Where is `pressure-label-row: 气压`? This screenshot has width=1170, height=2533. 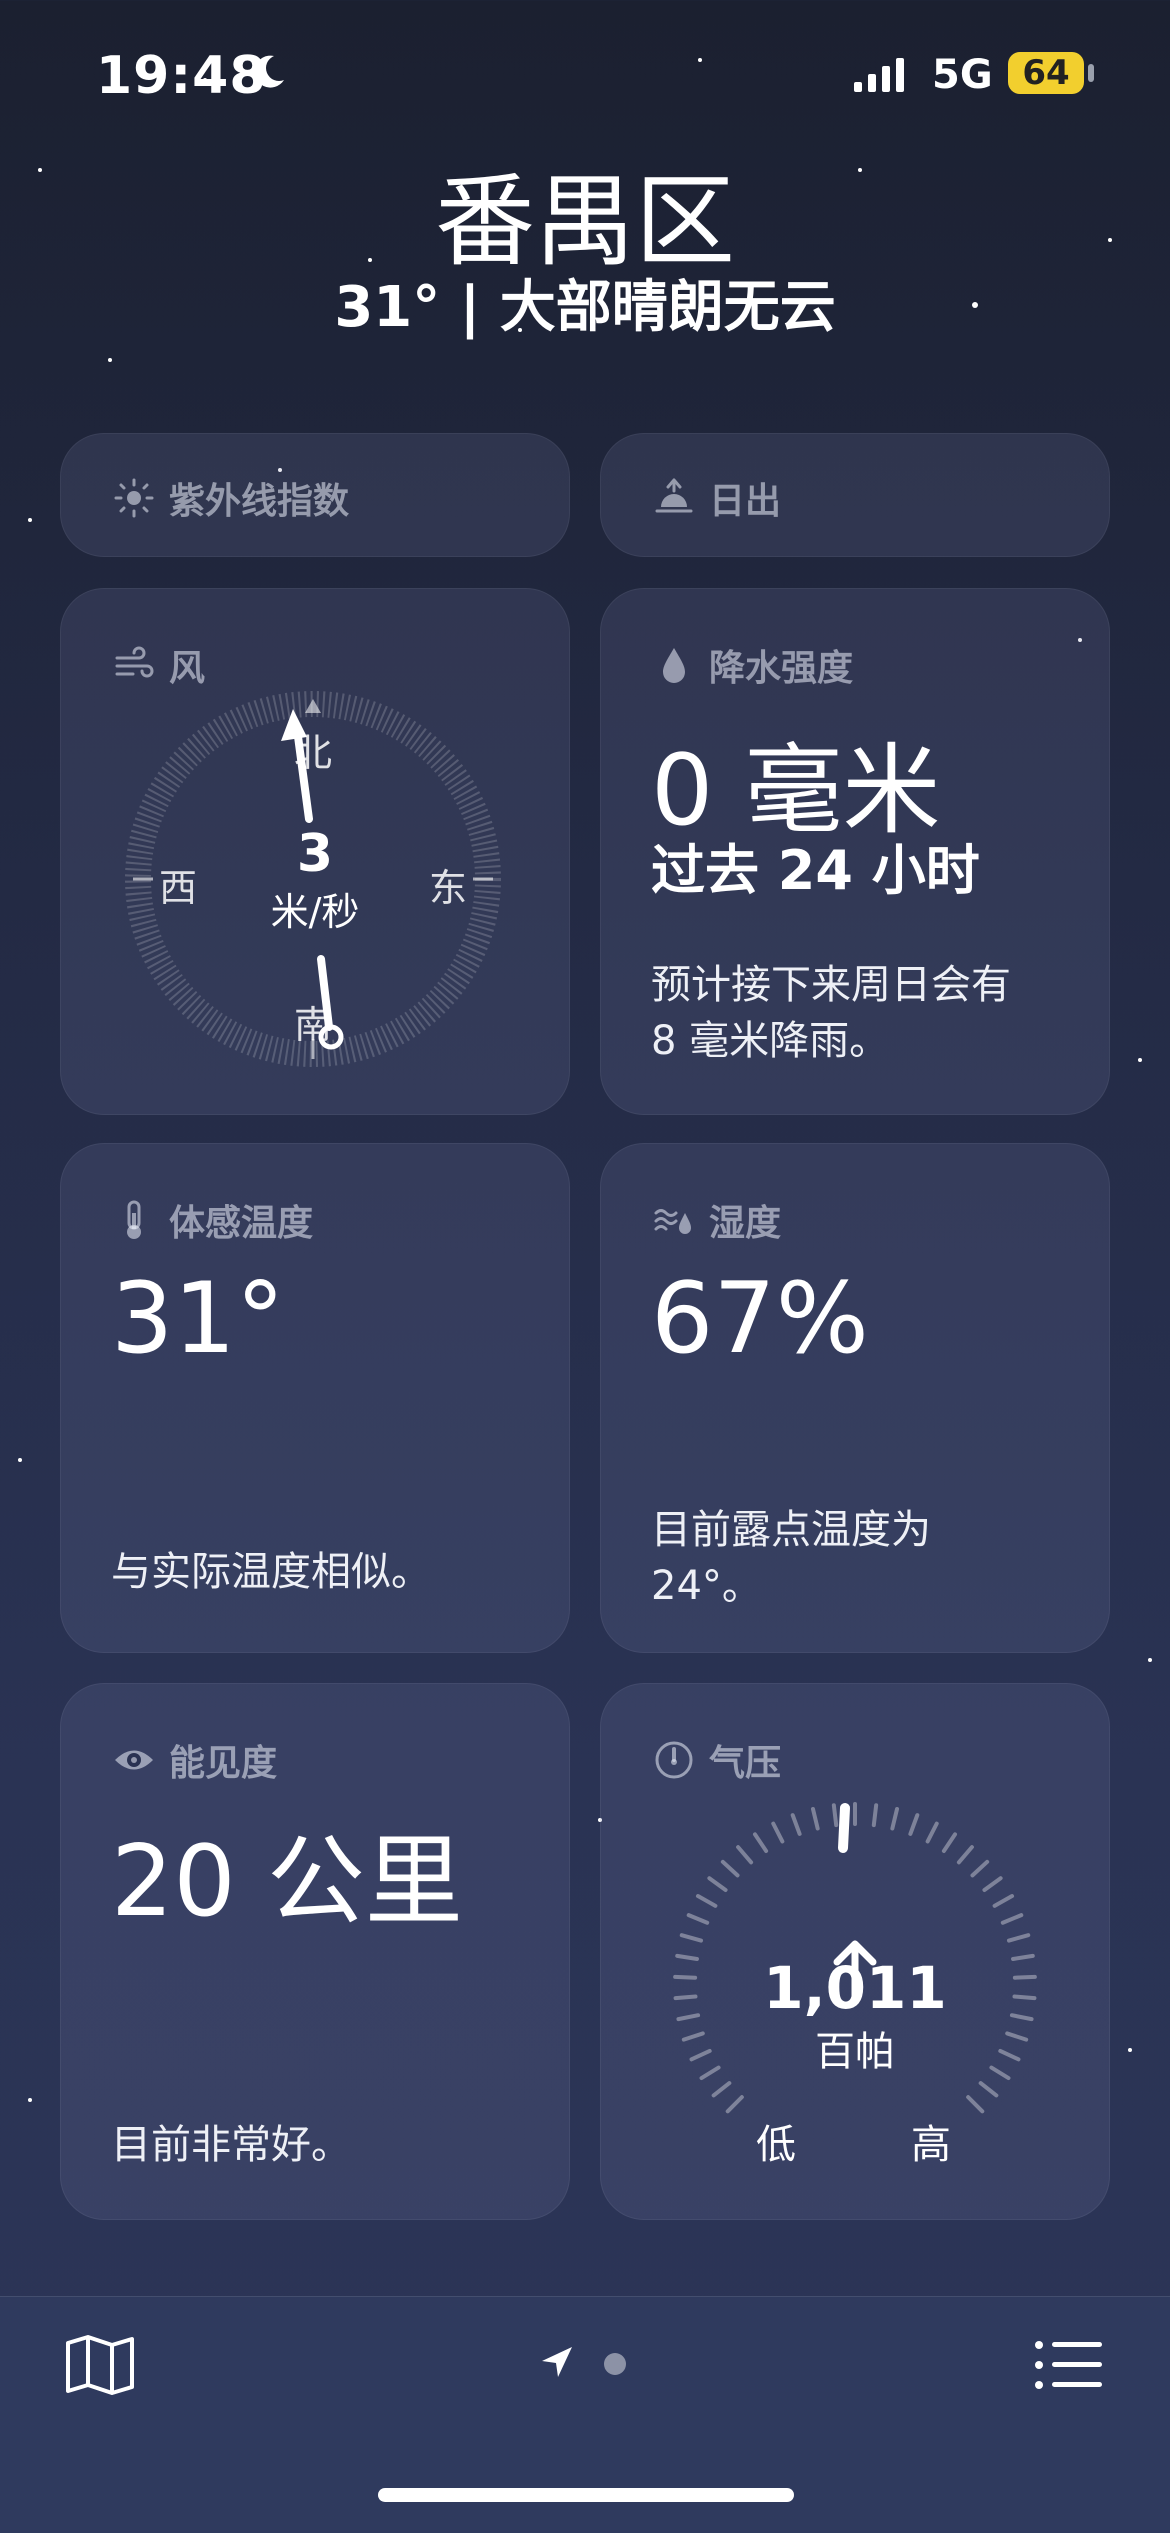 pressure-label-row: 气压 is located at coordinates (717, 1760).